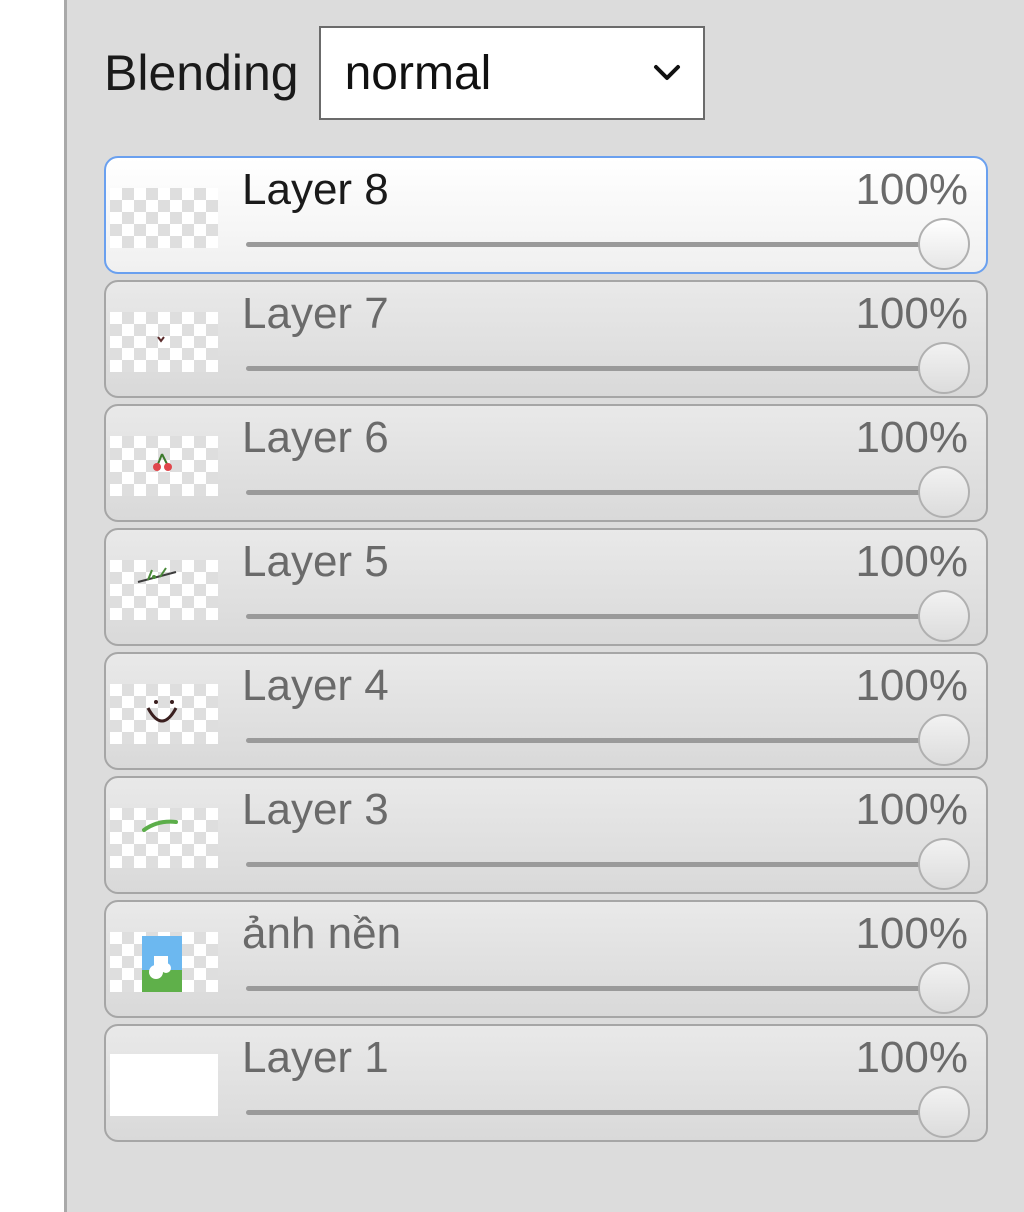 The height and width of the screenshot is (1212, 1024). I want to click on blending-selected-value: normal, so click(418, 73).